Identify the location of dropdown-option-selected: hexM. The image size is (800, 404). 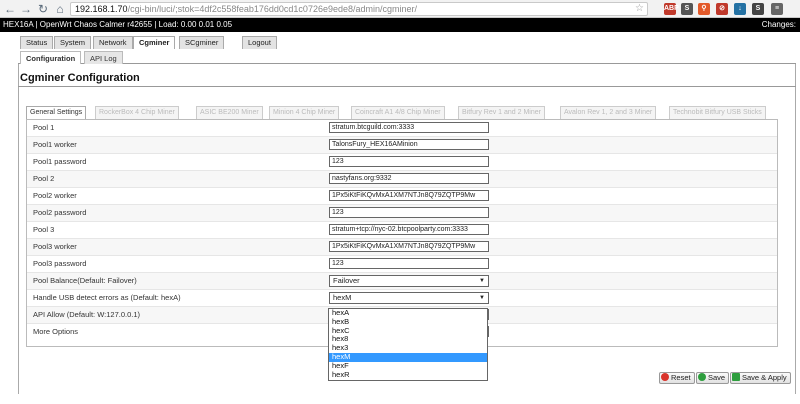
(408, 357).